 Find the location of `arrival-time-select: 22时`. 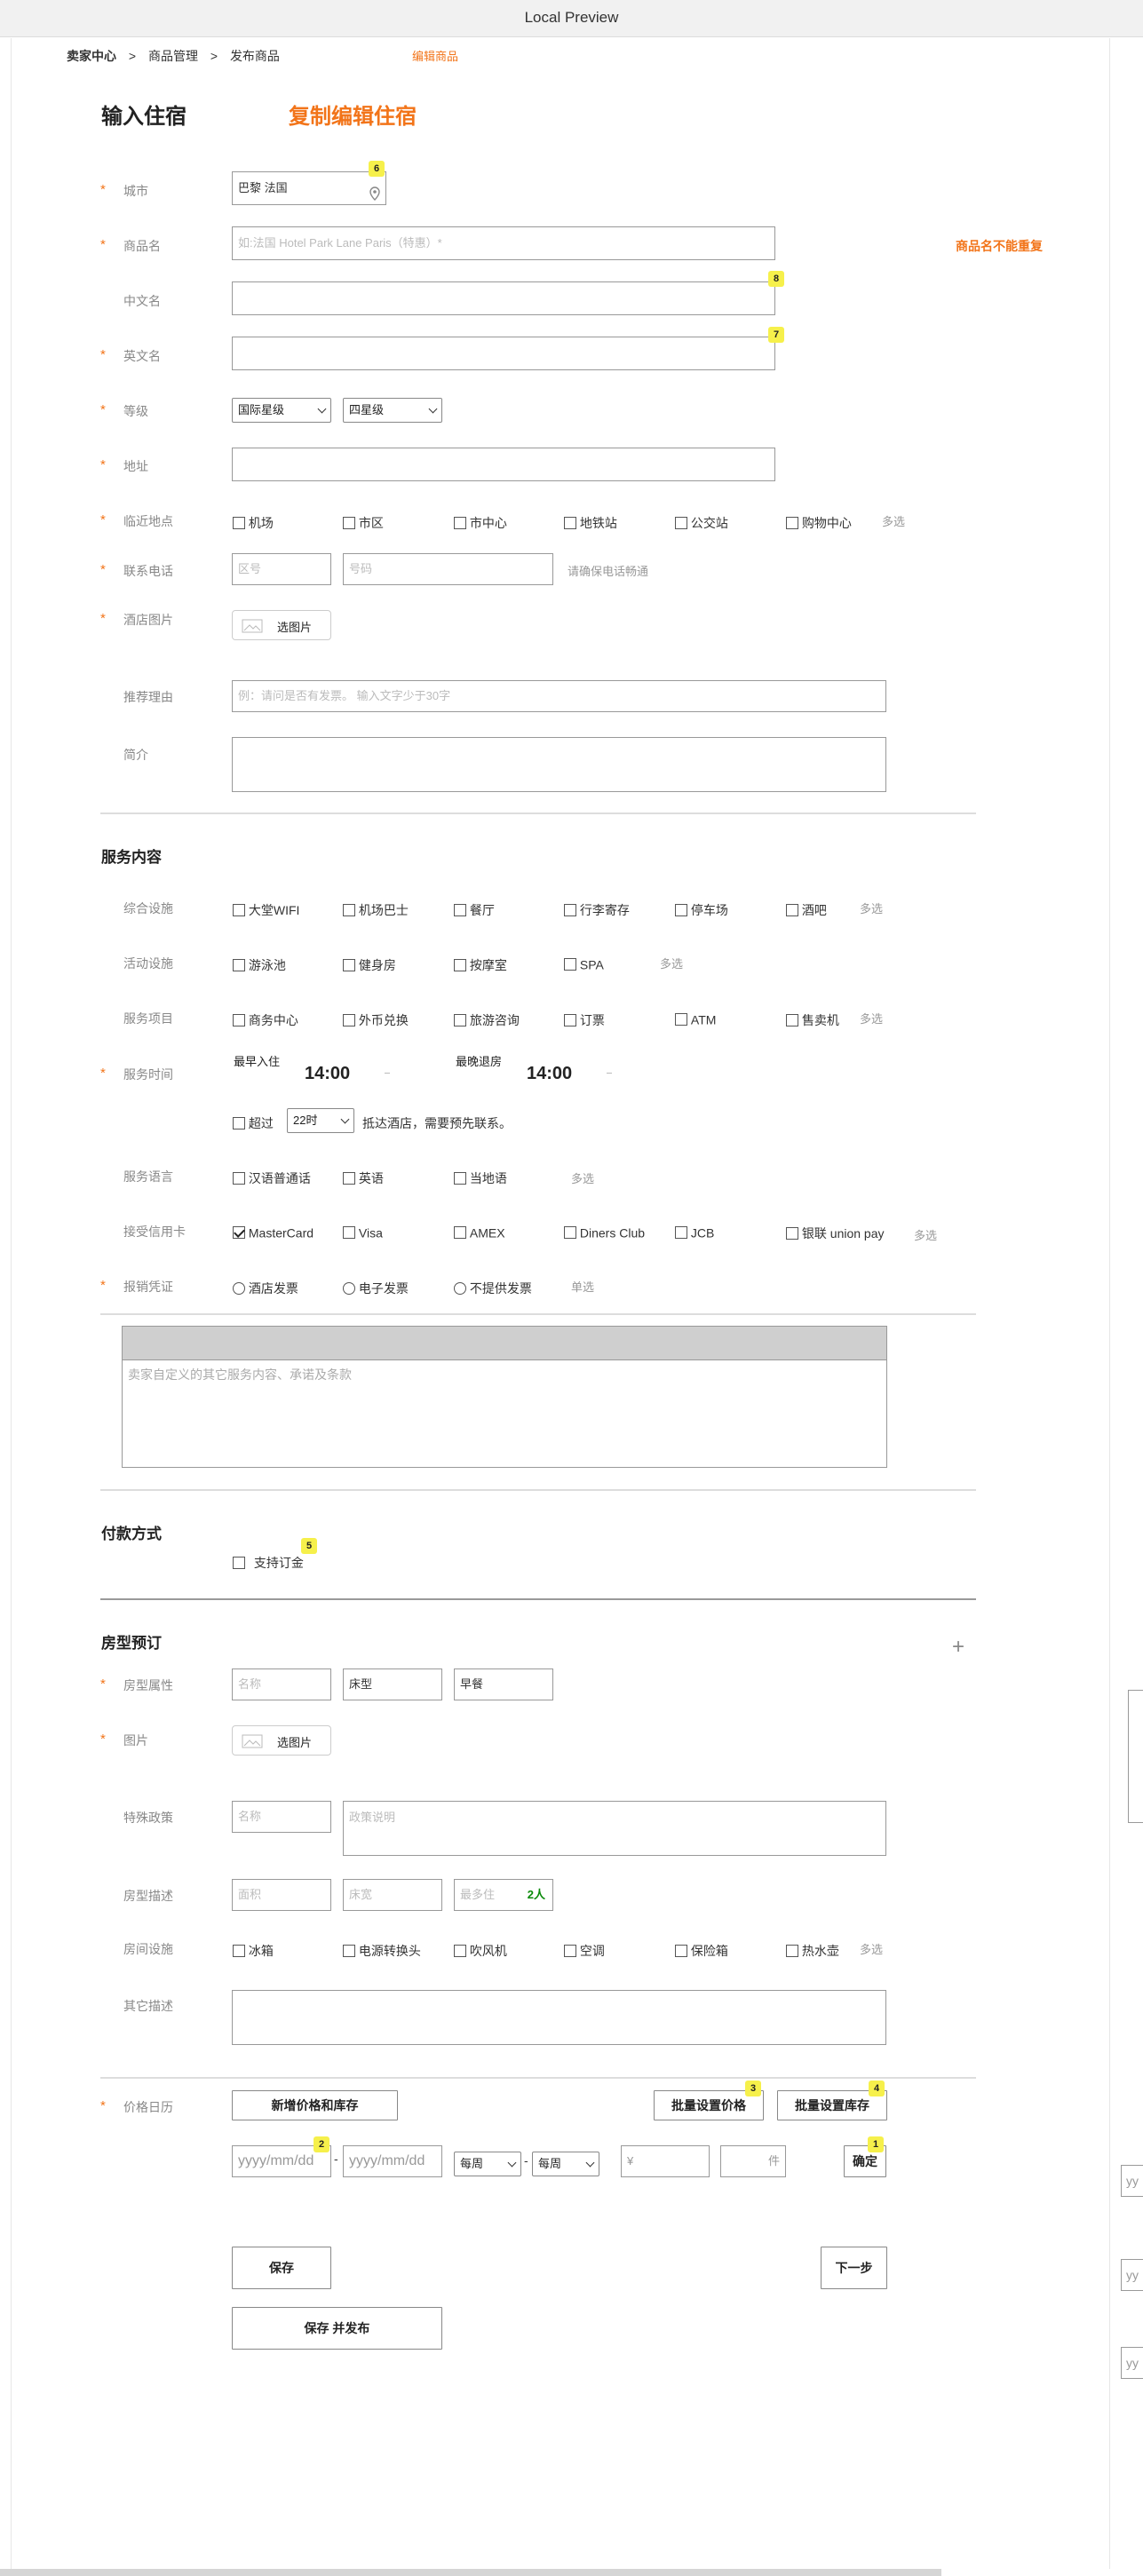

arrival-time-select: 22时 is located at coordinates (321, 1121).